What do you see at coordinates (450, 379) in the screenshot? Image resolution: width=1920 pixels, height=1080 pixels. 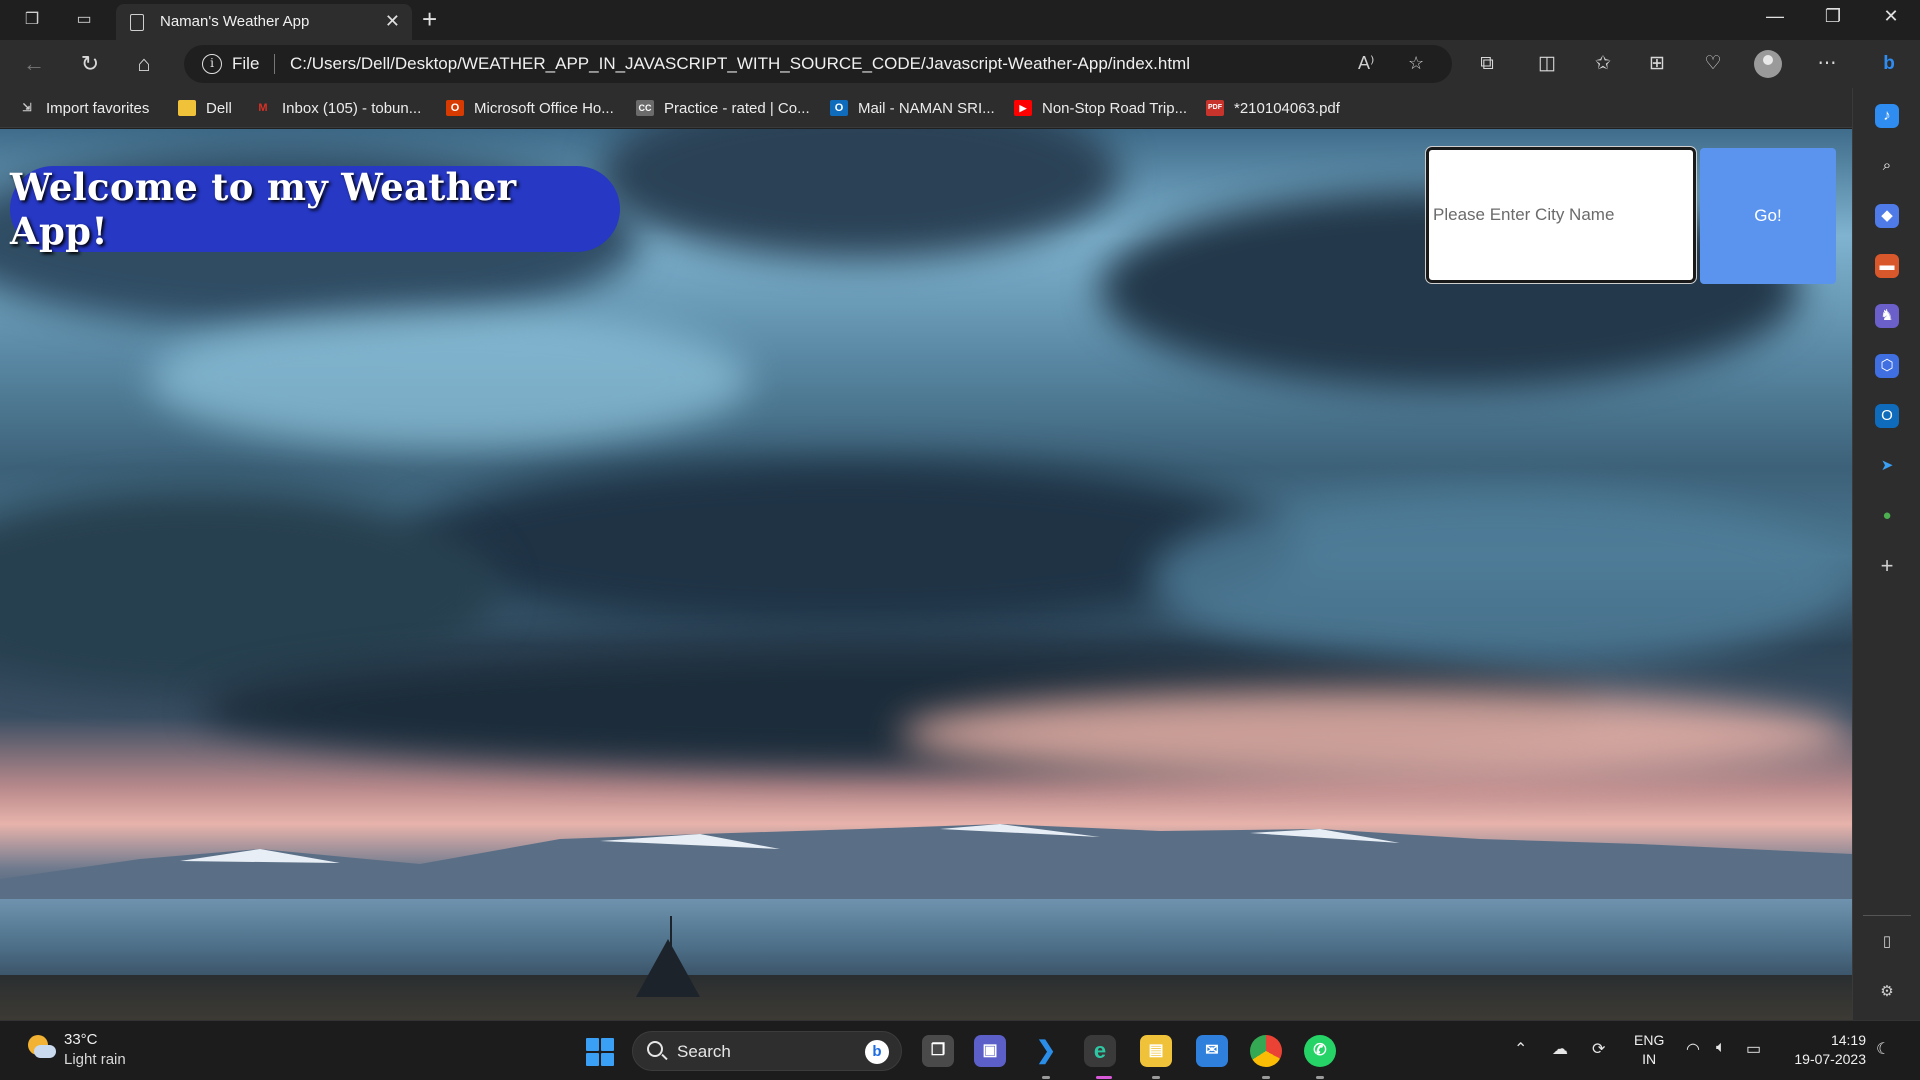 I see `sky-gap` at bounding box center [450, 379].